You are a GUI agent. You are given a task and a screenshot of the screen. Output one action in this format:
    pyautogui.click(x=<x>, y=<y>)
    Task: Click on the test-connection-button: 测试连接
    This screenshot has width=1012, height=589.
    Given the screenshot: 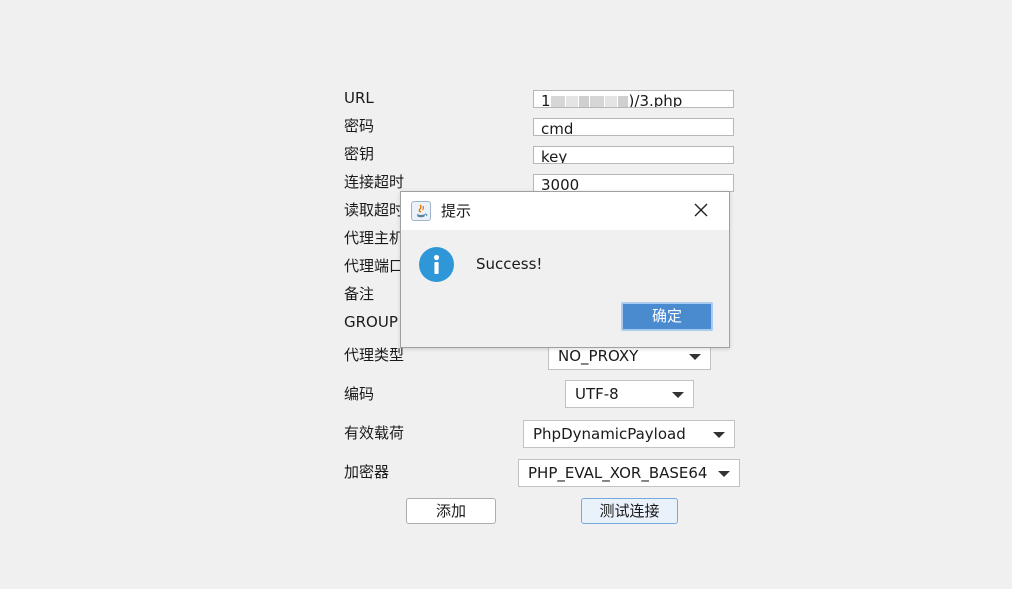 What is the action you would take?
    pyautogui.click(x=629, y=511)
    